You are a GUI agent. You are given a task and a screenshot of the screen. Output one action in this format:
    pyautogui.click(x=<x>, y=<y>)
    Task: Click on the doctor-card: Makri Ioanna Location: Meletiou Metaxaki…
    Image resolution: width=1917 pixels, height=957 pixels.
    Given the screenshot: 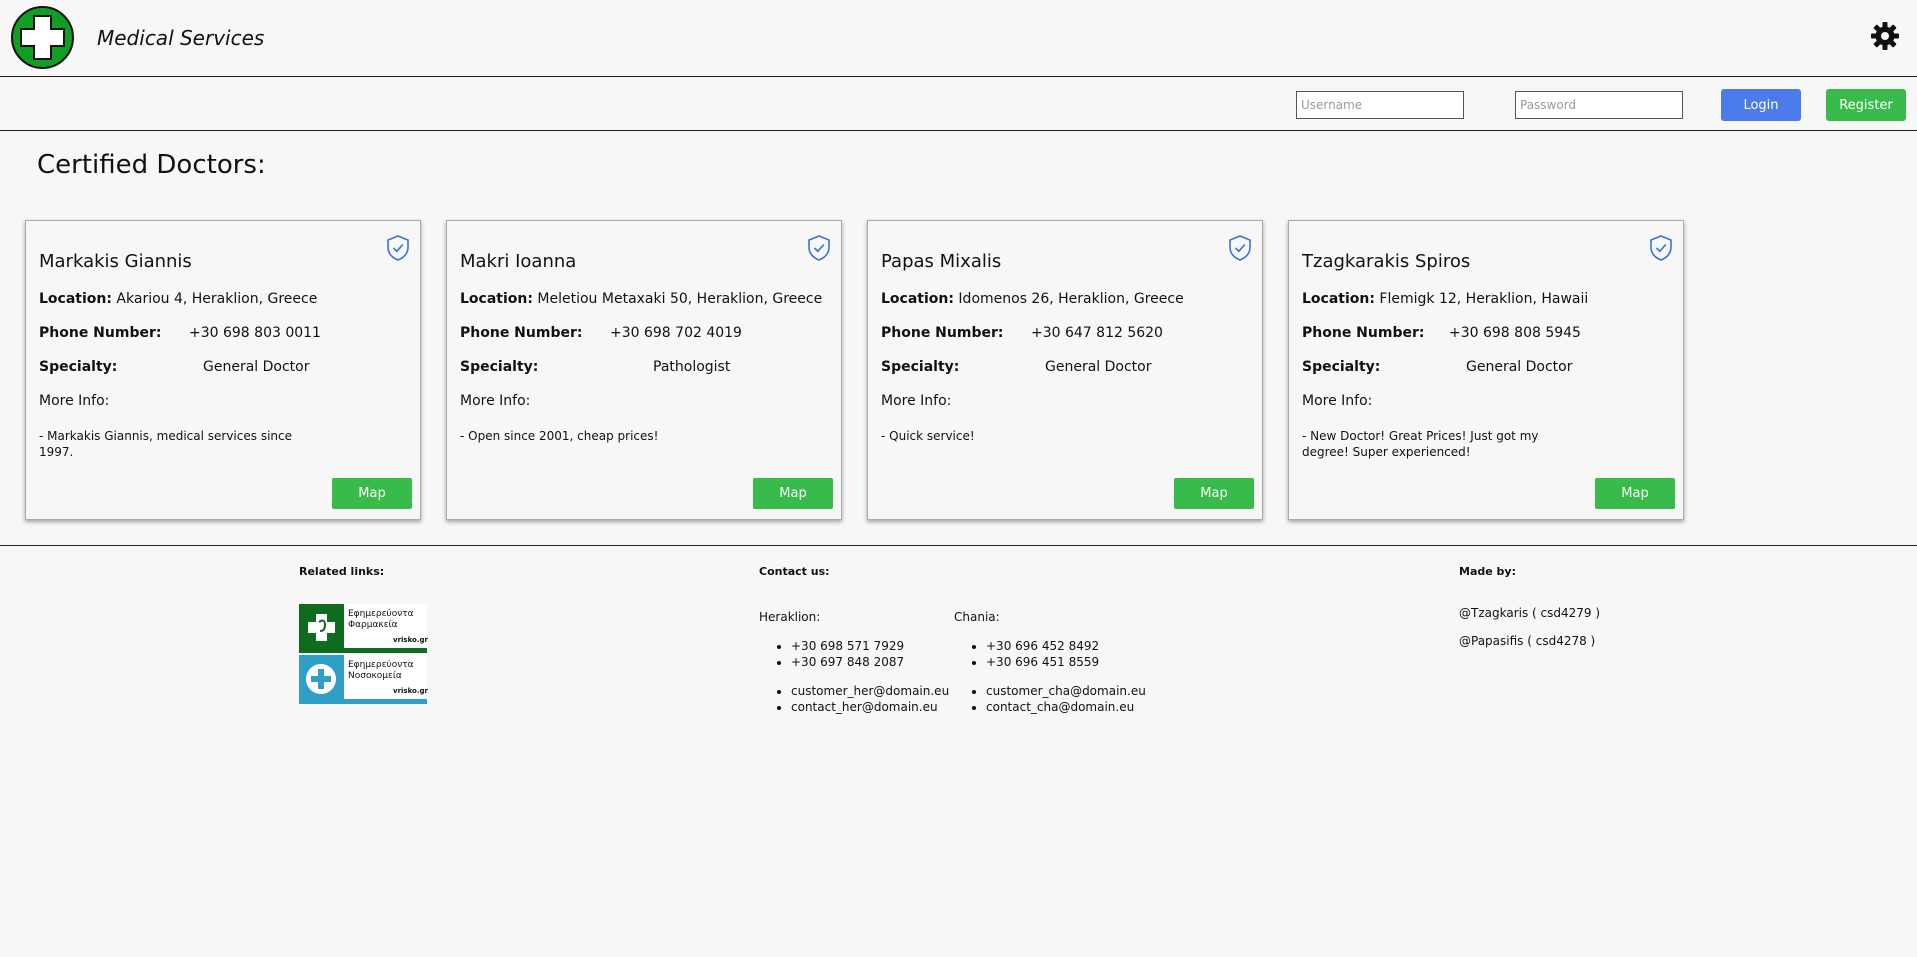 What is the action you would take?
    pyautogui.click(x=644, y=370)
    